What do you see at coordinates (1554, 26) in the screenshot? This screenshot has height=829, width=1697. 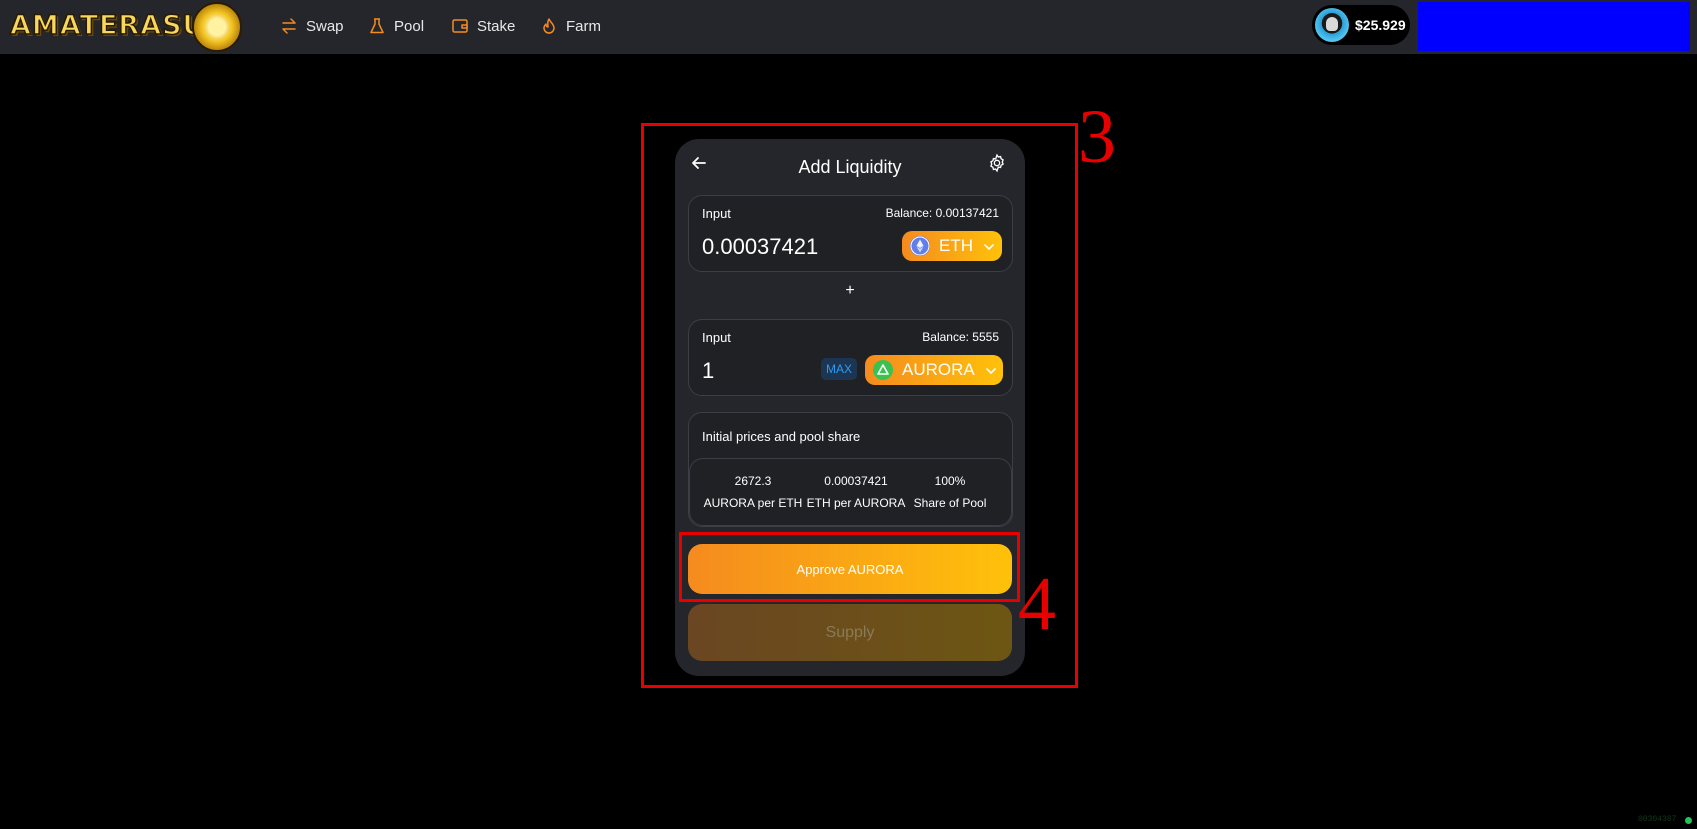 I see `connect-wallet-button` at bounding box center [1554, 26].